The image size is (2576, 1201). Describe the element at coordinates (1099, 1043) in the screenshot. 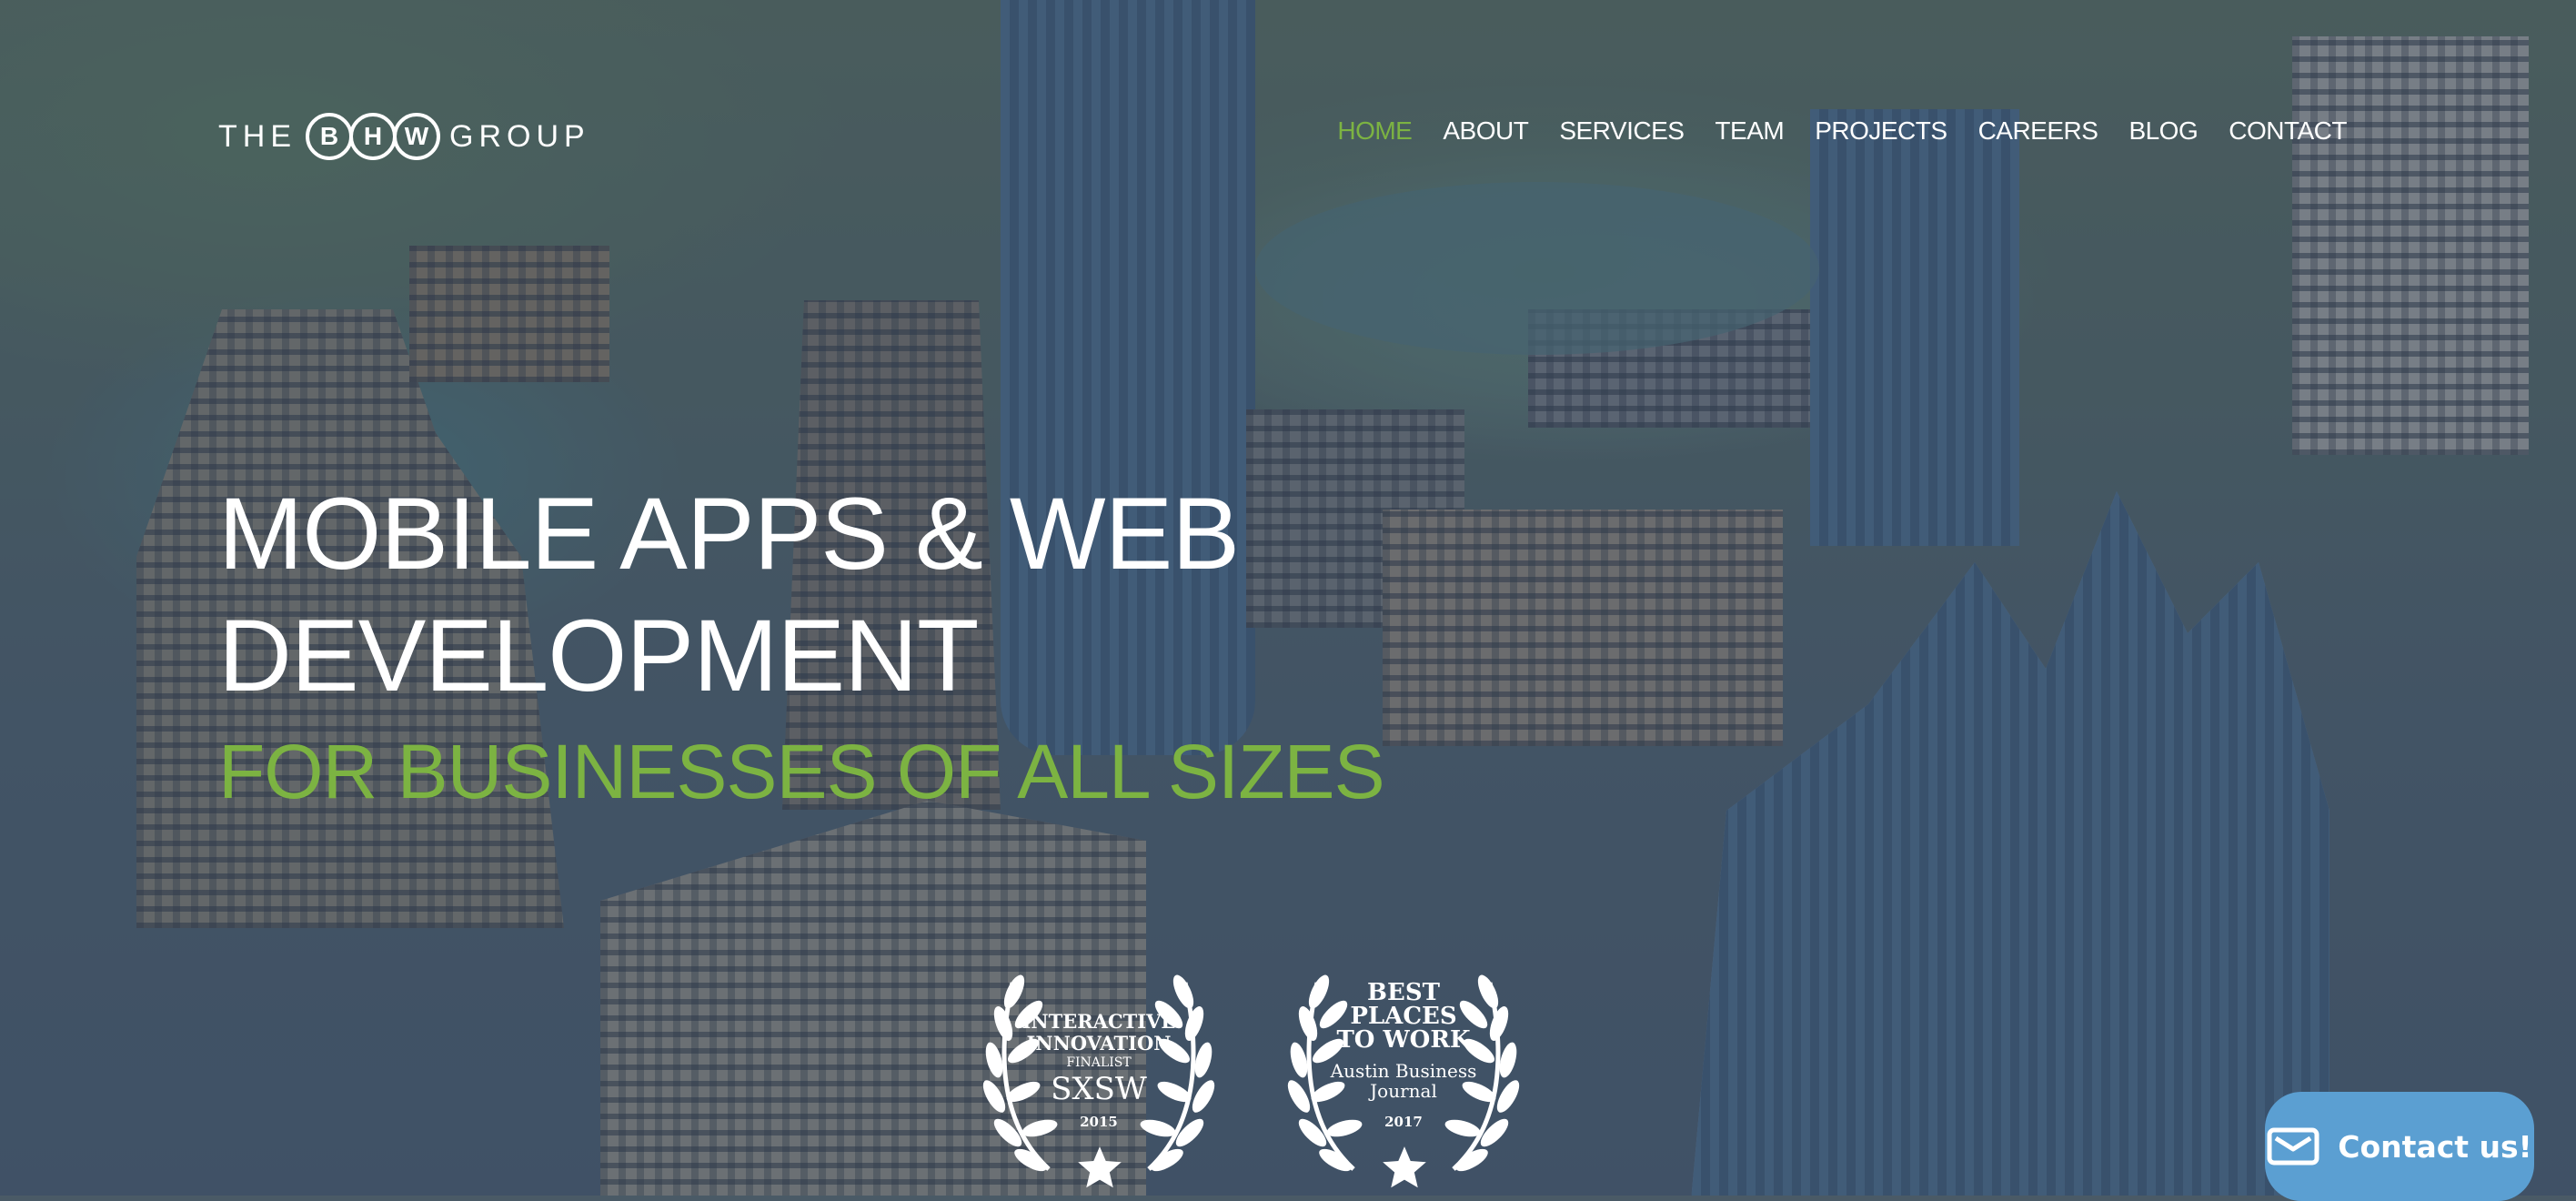

I see `award-line-2: INNOVATION` at that location.